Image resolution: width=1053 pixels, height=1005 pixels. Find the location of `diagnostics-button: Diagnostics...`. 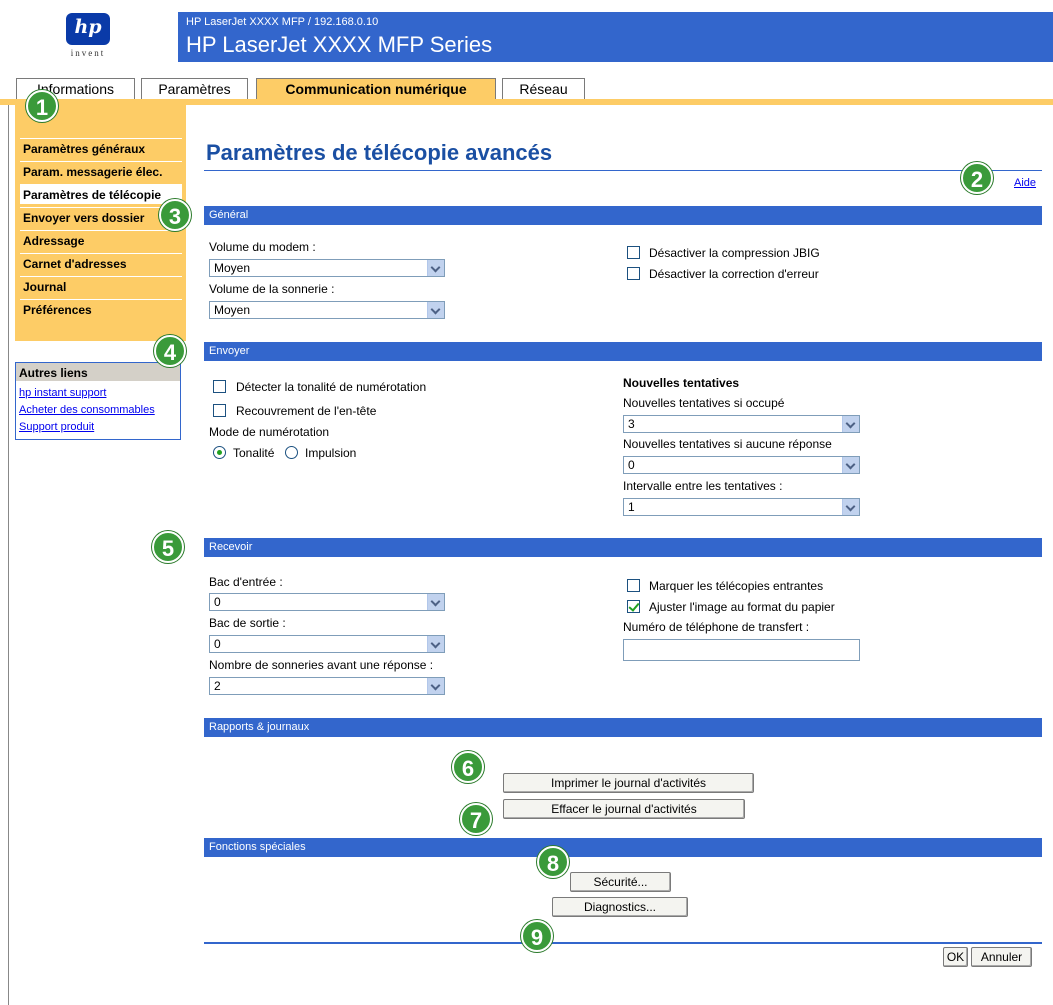

diagnostics-button: Diagnostics... is located at coordinates (620, 907).